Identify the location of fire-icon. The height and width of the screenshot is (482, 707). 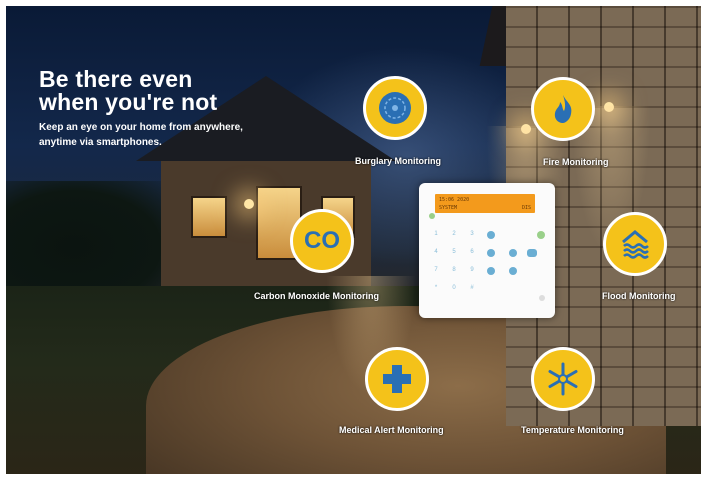
(563, 109).